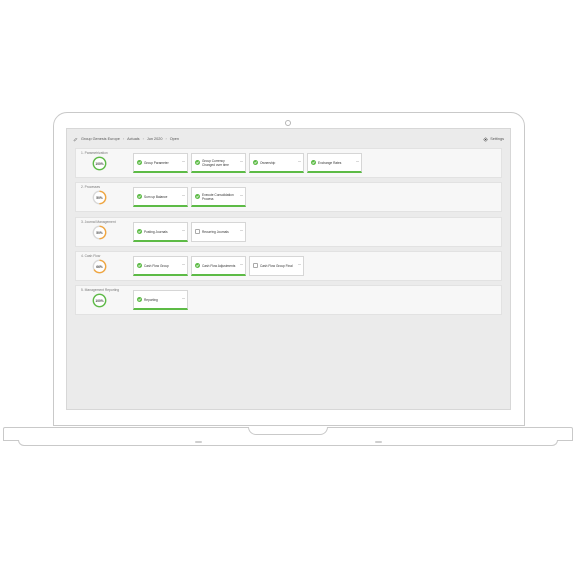  What do you see at coordinates (155, 139) in the screenshot?
I see `breadcrumb-period: Jun 2020` at bounding box center [155, 139].